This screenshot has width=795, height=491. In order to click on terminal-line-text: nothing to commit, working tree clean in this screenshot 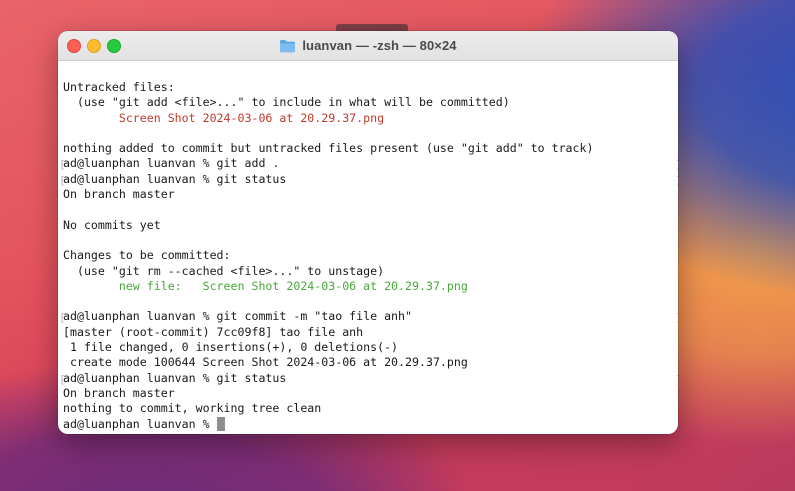, I will do `click(192, 408)`.